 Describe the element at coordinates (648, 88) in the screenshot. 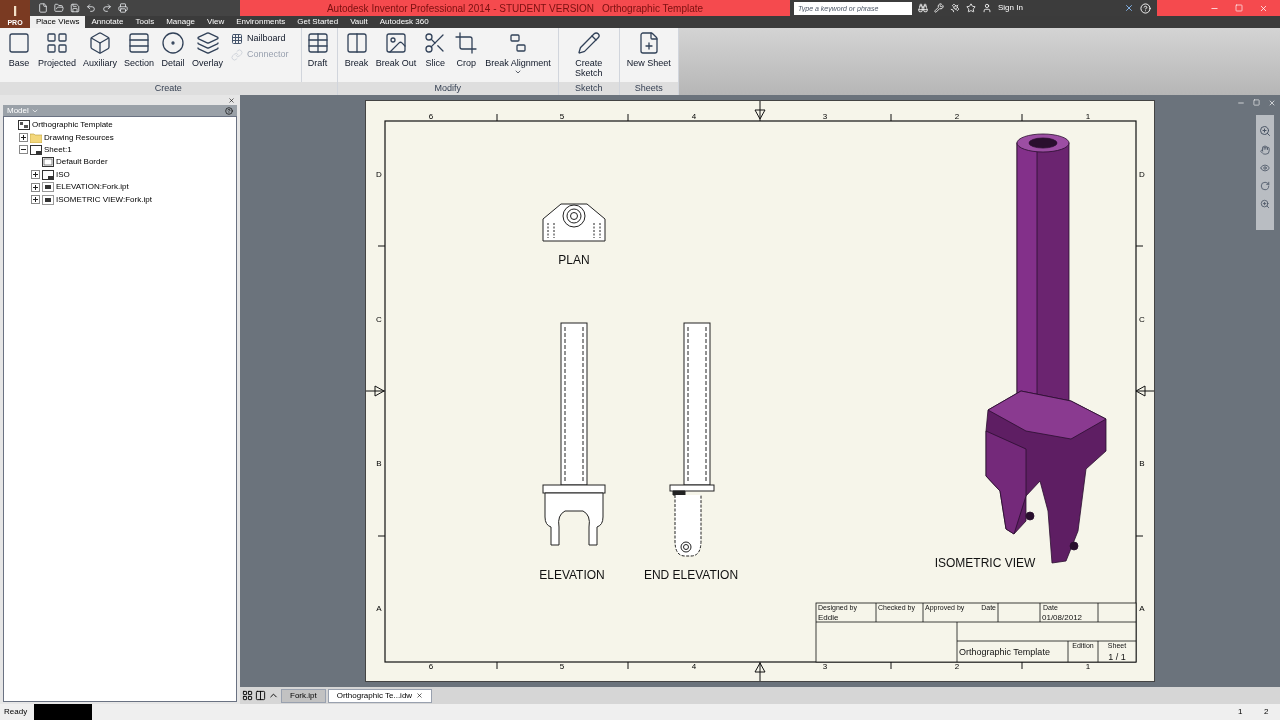

I see `panel-title: Sheets` at that location.